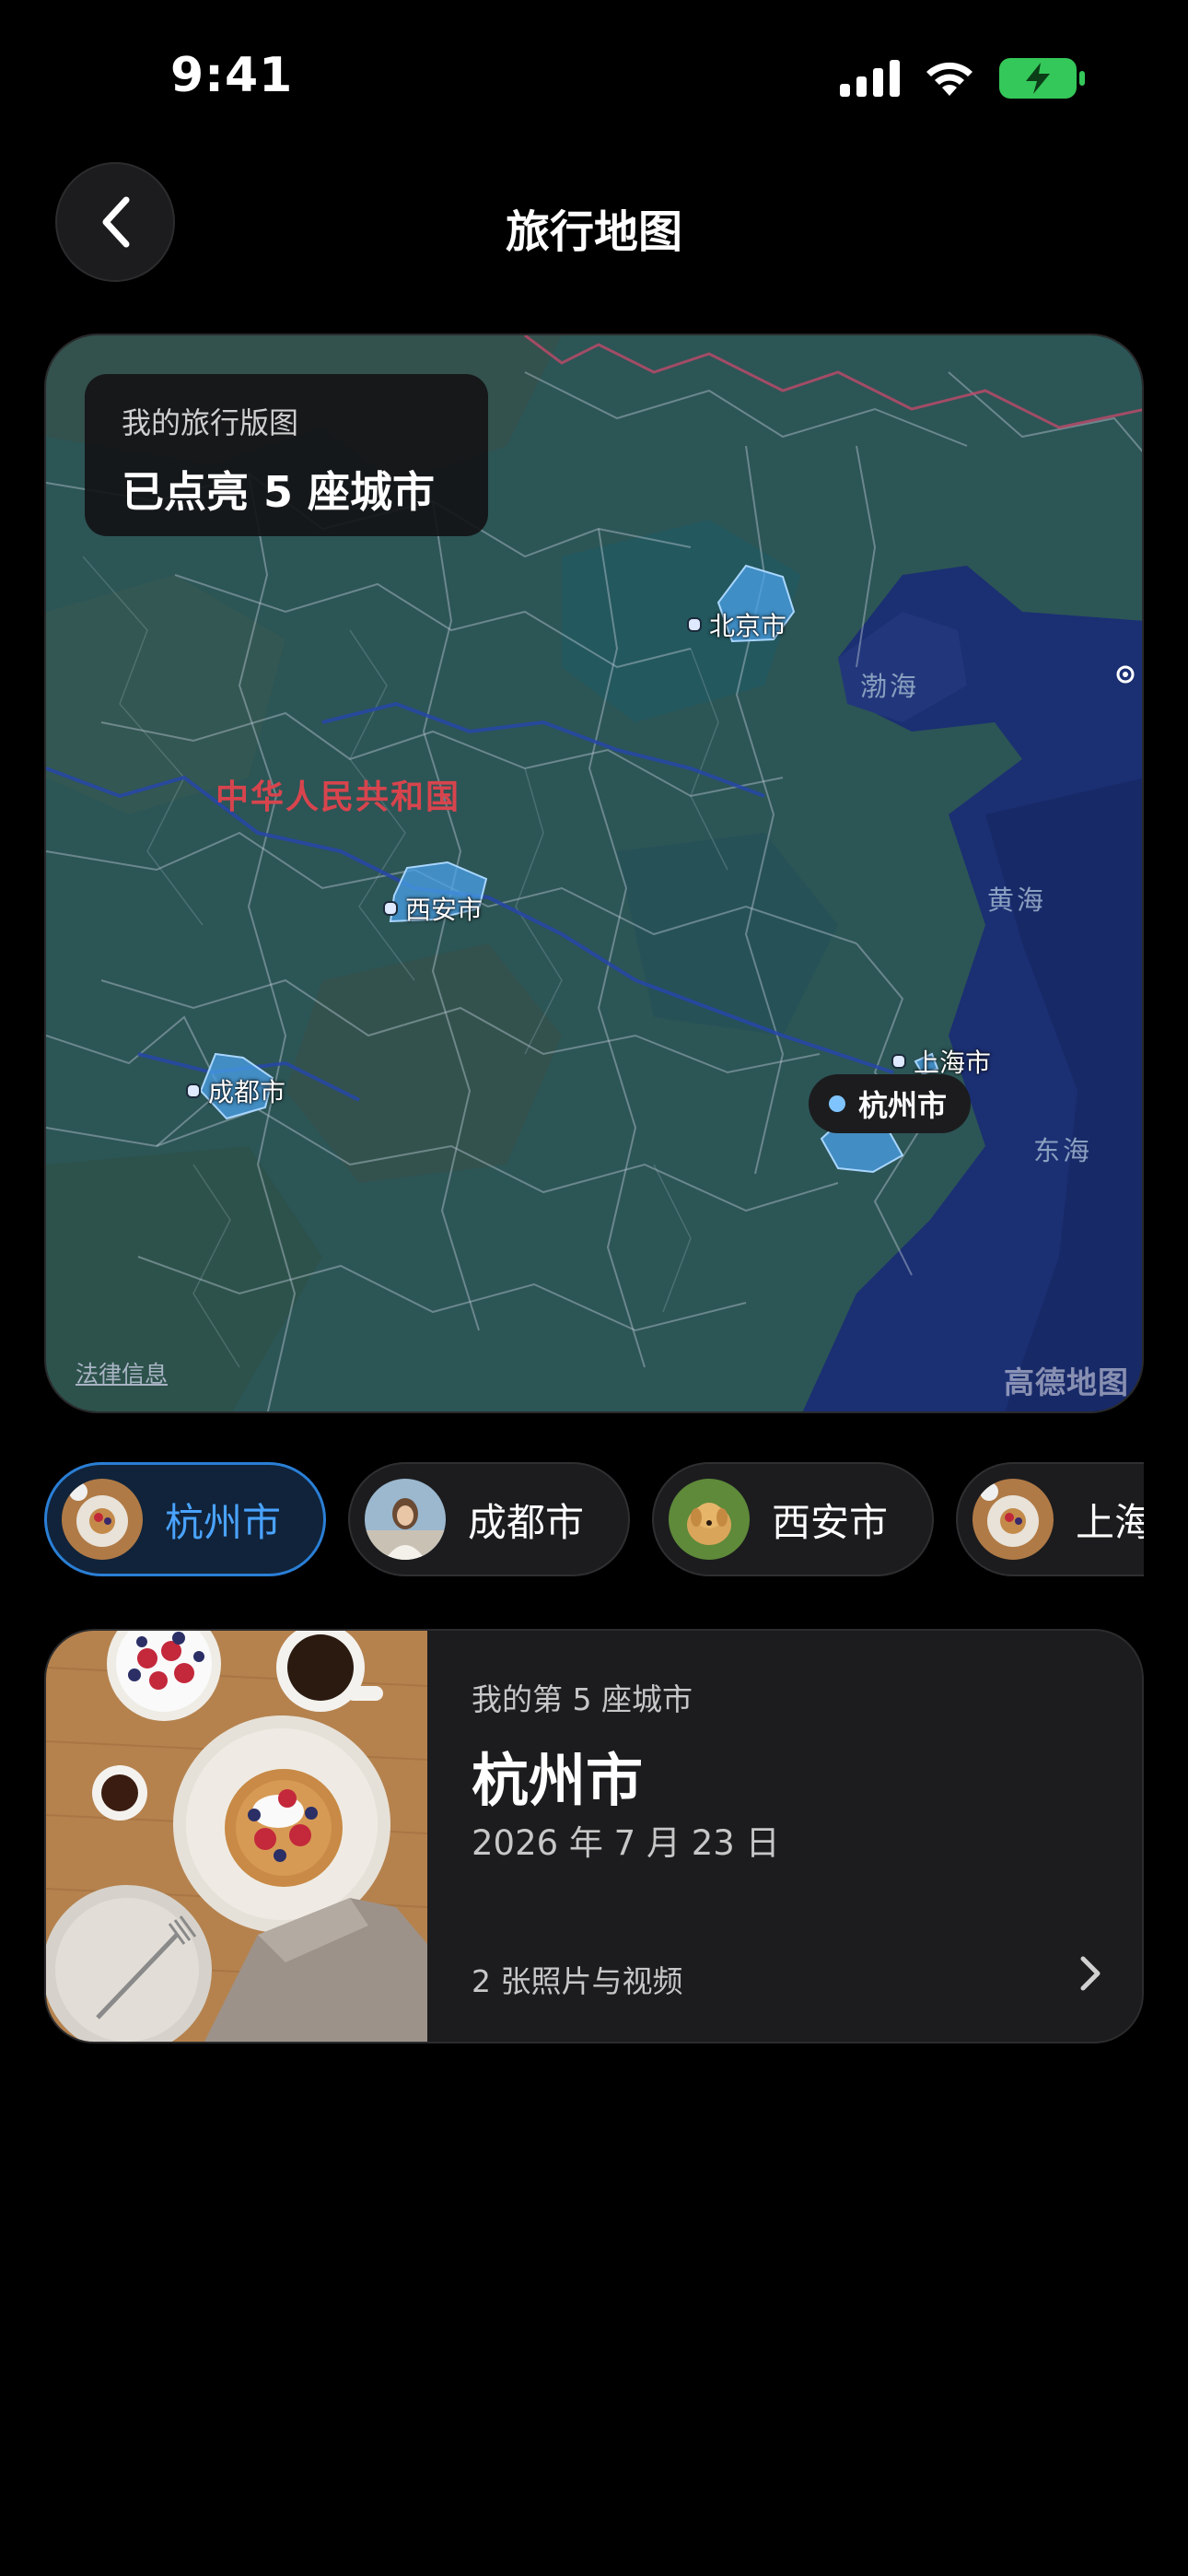 This screenshot has width=1188, height=2576. Describe the element at coordinates (870, 78) in the screenshot. I see `cellular-signal-icon` at that location.